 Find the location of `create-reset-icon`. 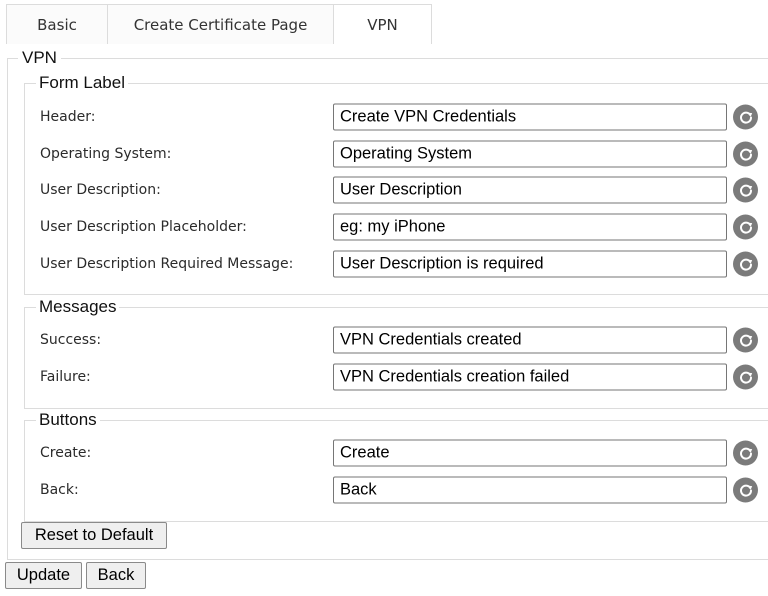

create-reset-icon is located at coordinates (745, 453).